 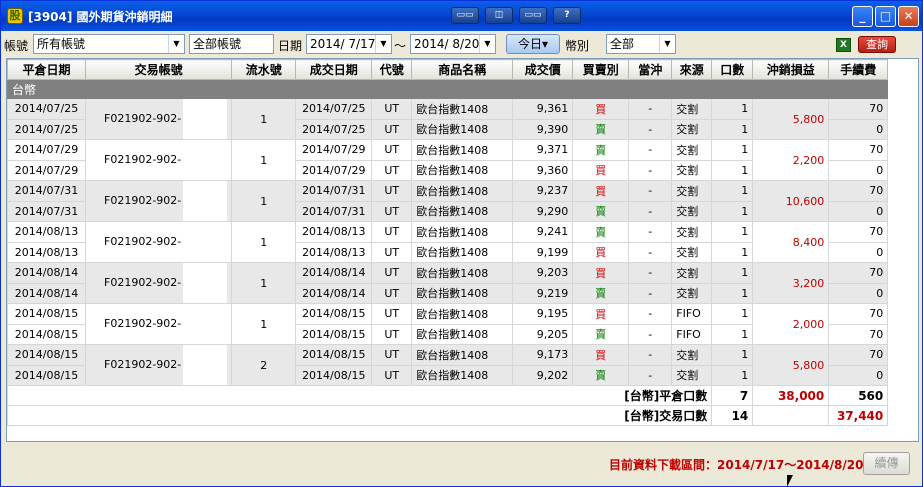 What do you see at coordinates (334, 375) in the screenshot?
I see `trade-date-cell: 2014/08/15` at bounding box center [334, 375].